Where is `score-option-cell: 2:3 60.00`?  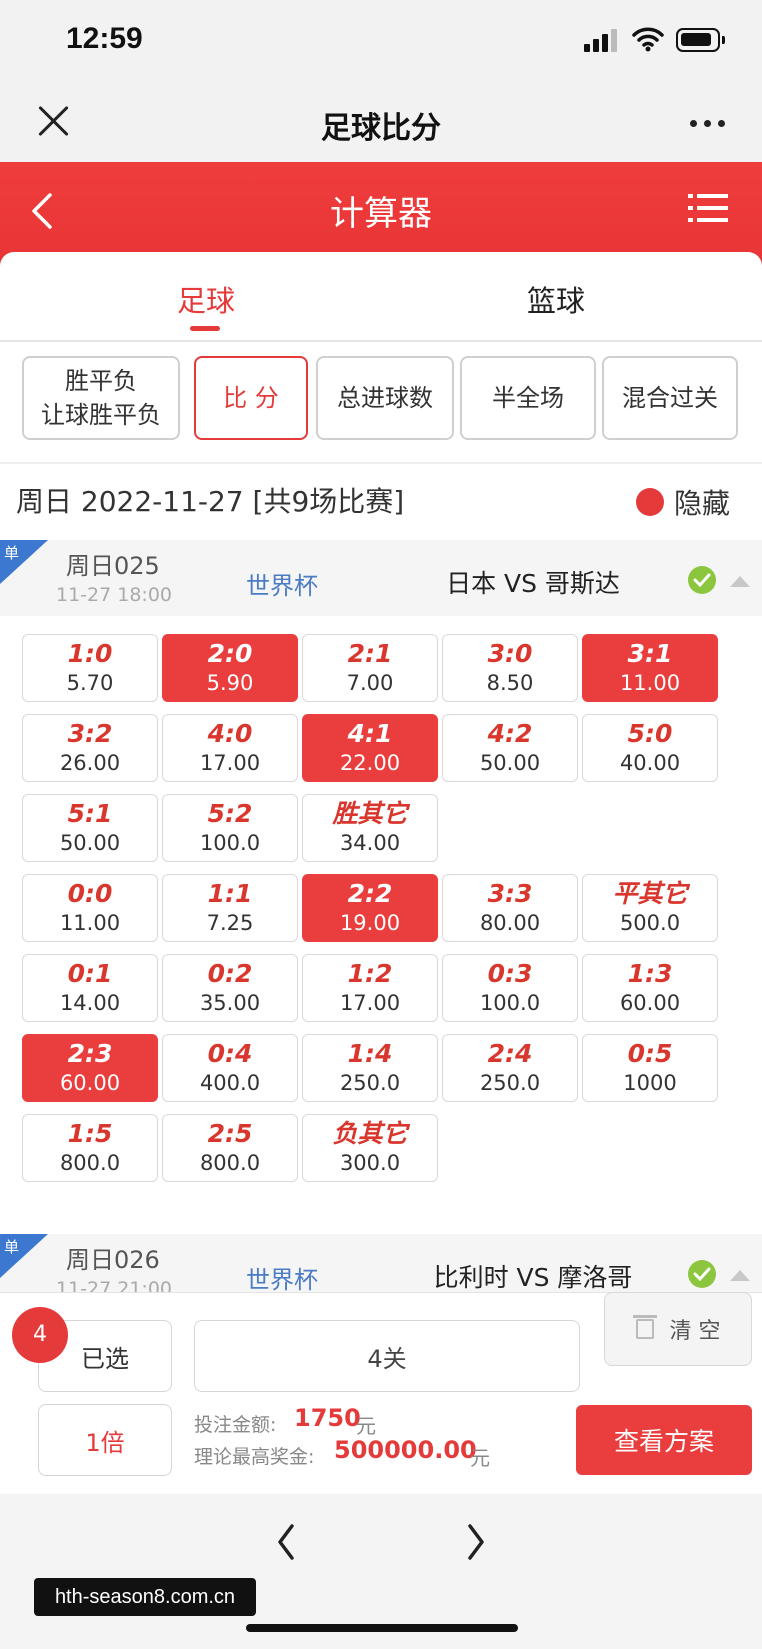
score-option-cell: 2:3 60.00 is located at coordinates (90, 1068).